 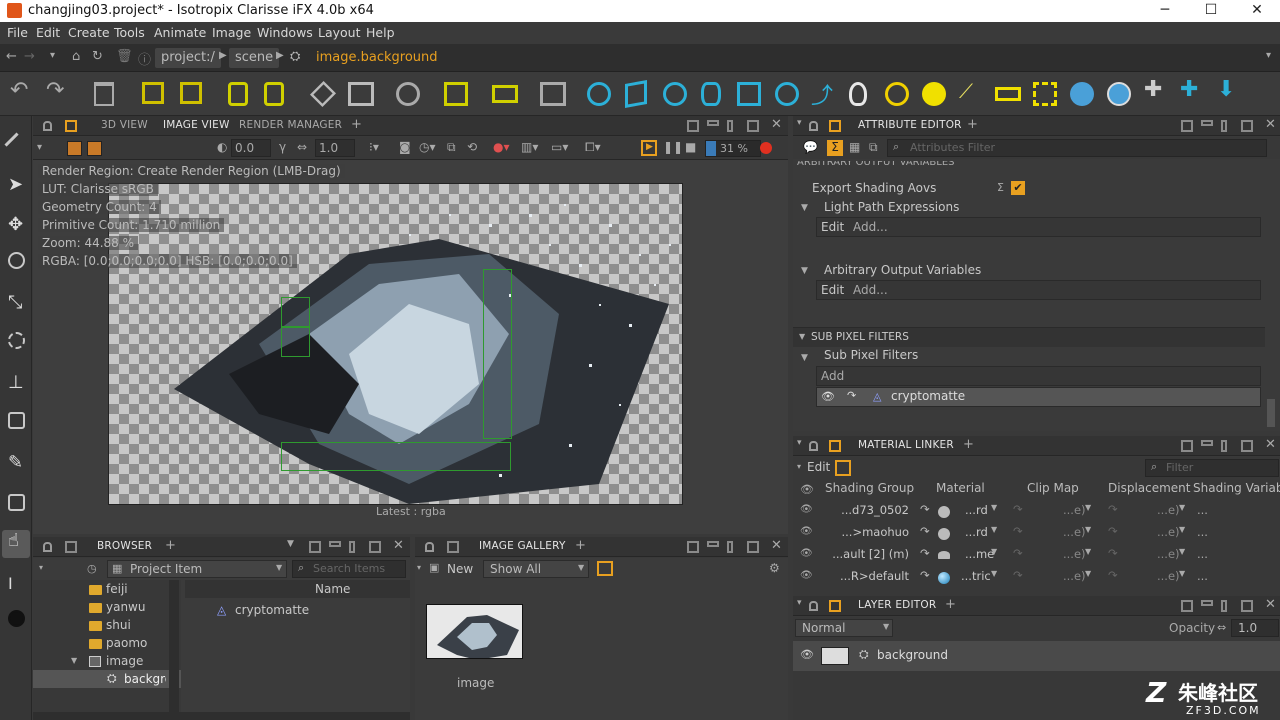 I want to click on tree-item-selected: backgro, so click(x=145, y=679).